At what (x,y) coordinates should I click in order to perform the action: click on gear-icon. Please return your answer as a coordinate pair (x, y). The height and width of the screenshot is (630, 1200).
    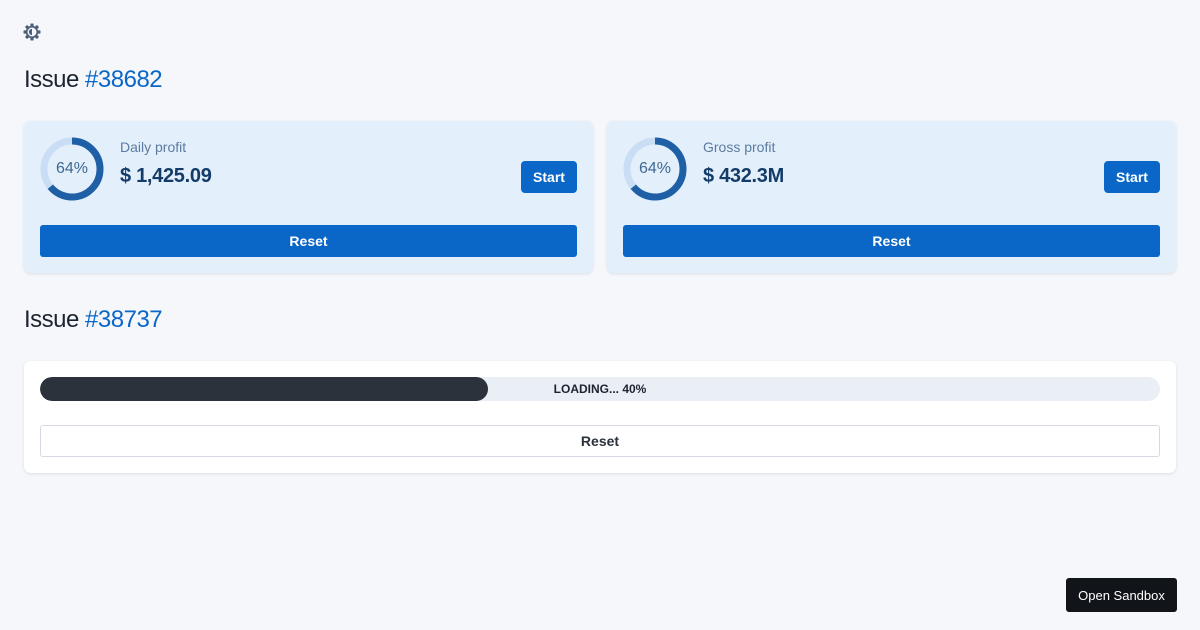
    Looking at the image, I should click on (32, 32).